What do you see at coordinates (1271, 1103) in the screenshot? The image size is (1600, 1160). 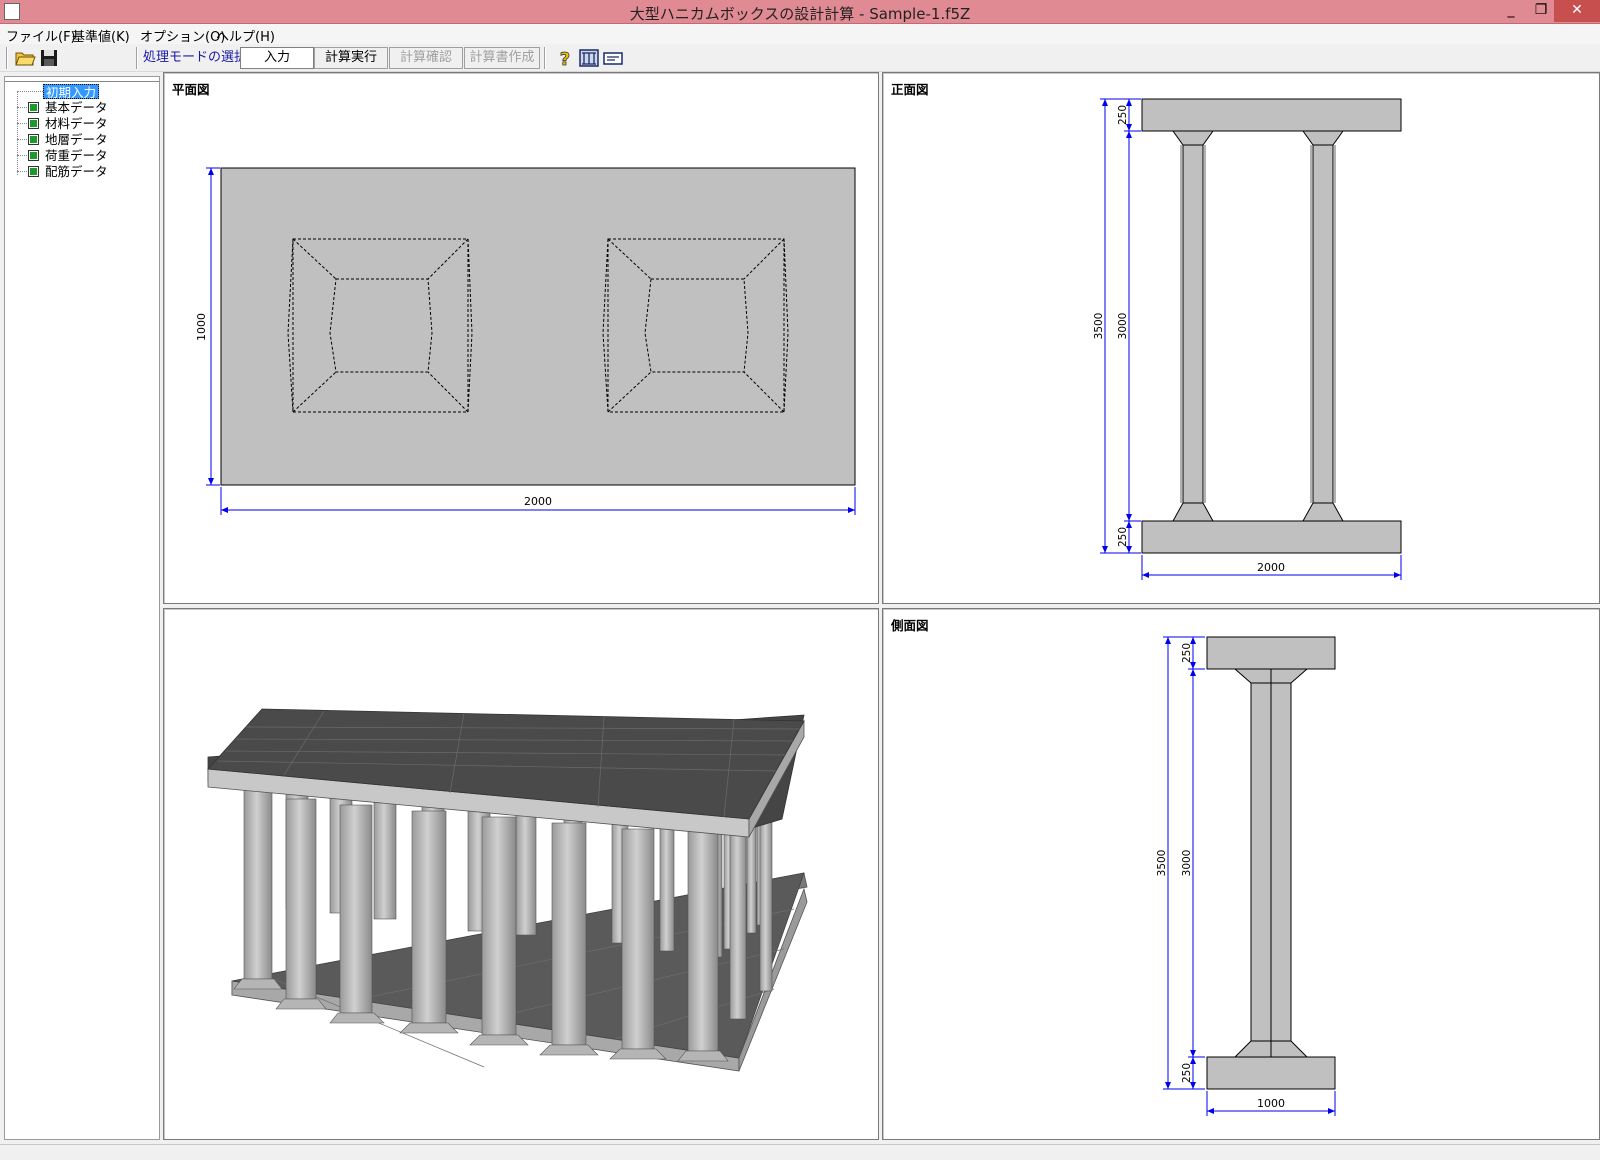 I see `side-width-dimension: 1000` at bounding box center [1271, 1103].